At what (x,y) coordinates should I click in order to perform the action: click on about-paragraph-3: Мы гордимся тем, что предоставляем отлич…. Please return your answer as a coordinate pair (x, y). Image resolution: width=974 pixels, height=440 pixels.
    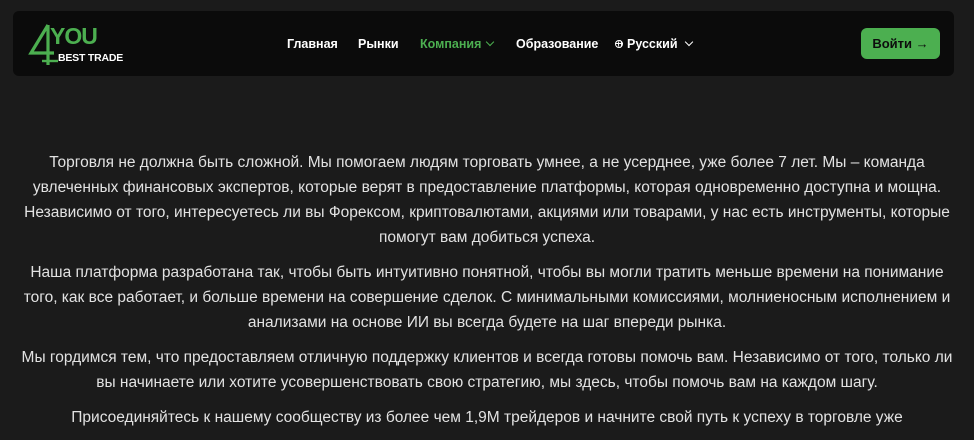
    Looking at the image, I should click on (487, 370).